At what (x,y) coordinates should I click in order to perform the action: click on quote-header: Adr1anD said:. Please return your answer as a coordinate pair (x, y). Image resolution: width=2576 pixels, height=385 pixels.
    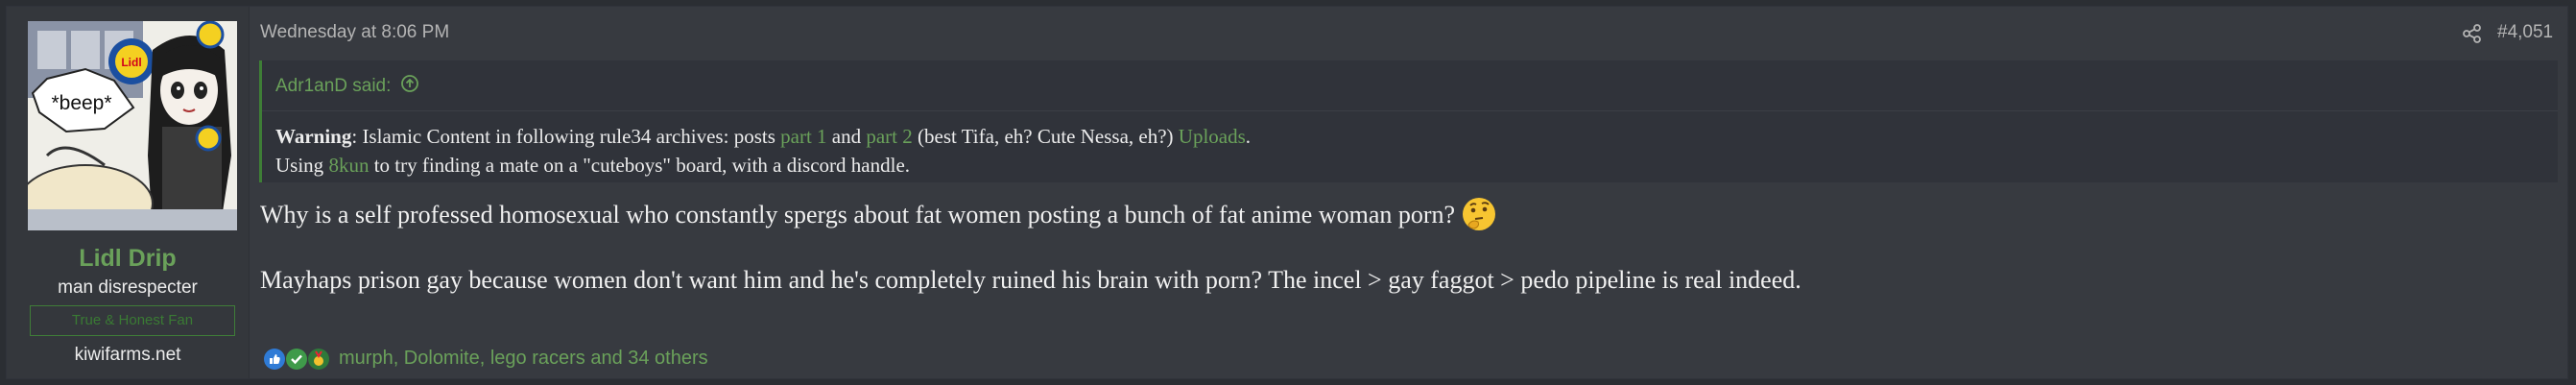
    Looking at the image, I should click on (347, 86).